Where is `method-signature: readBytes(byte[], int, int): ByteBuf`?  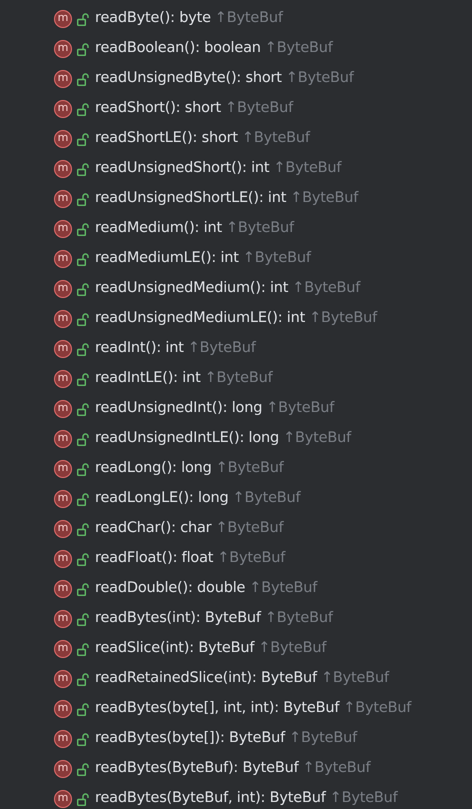 method-signature: readBytes(byte[], int, int): ByteBuf is located at coordinates (217, 709).